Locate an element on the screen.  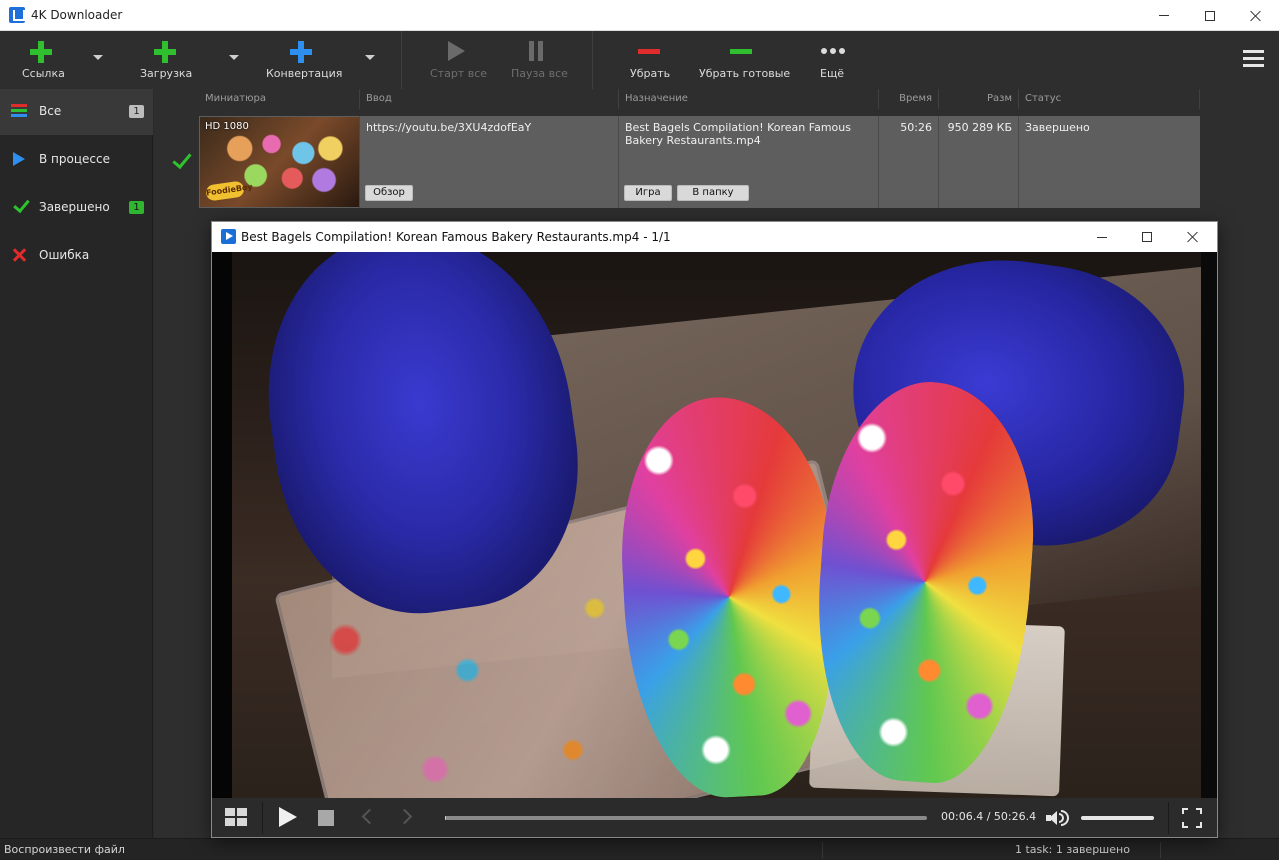
sidebar-item-all: Все 1 is located at coordinates (76, 112).